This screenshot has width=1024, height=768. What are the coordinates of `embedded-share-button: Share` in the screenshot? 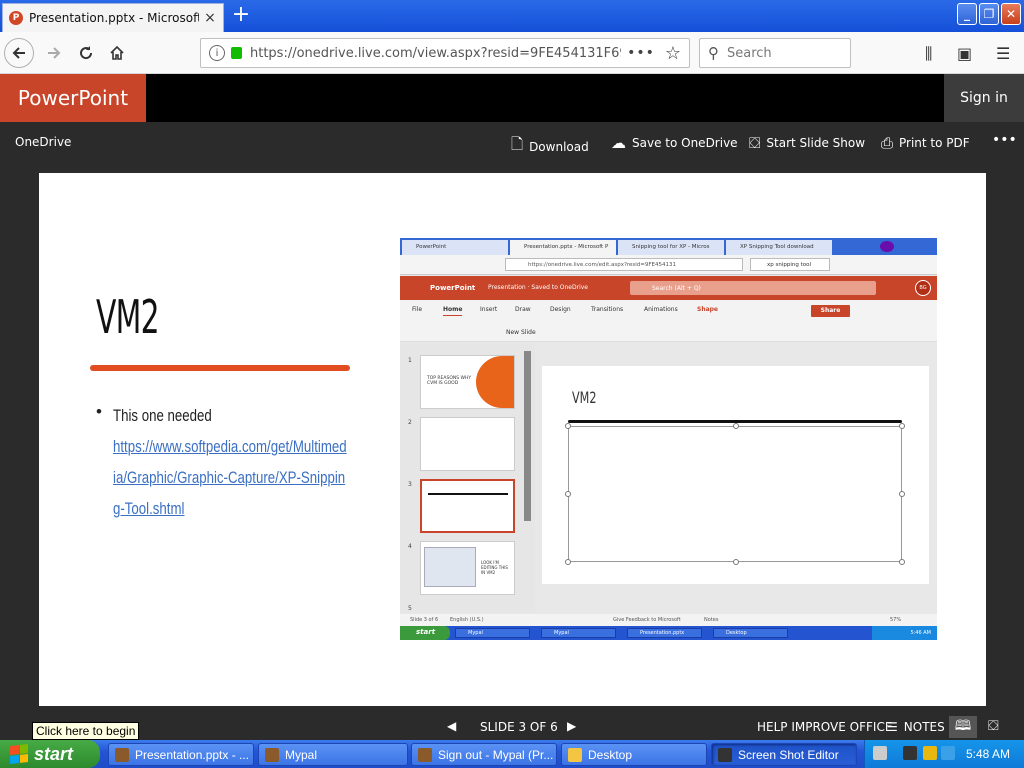 It's located at (830, 311).